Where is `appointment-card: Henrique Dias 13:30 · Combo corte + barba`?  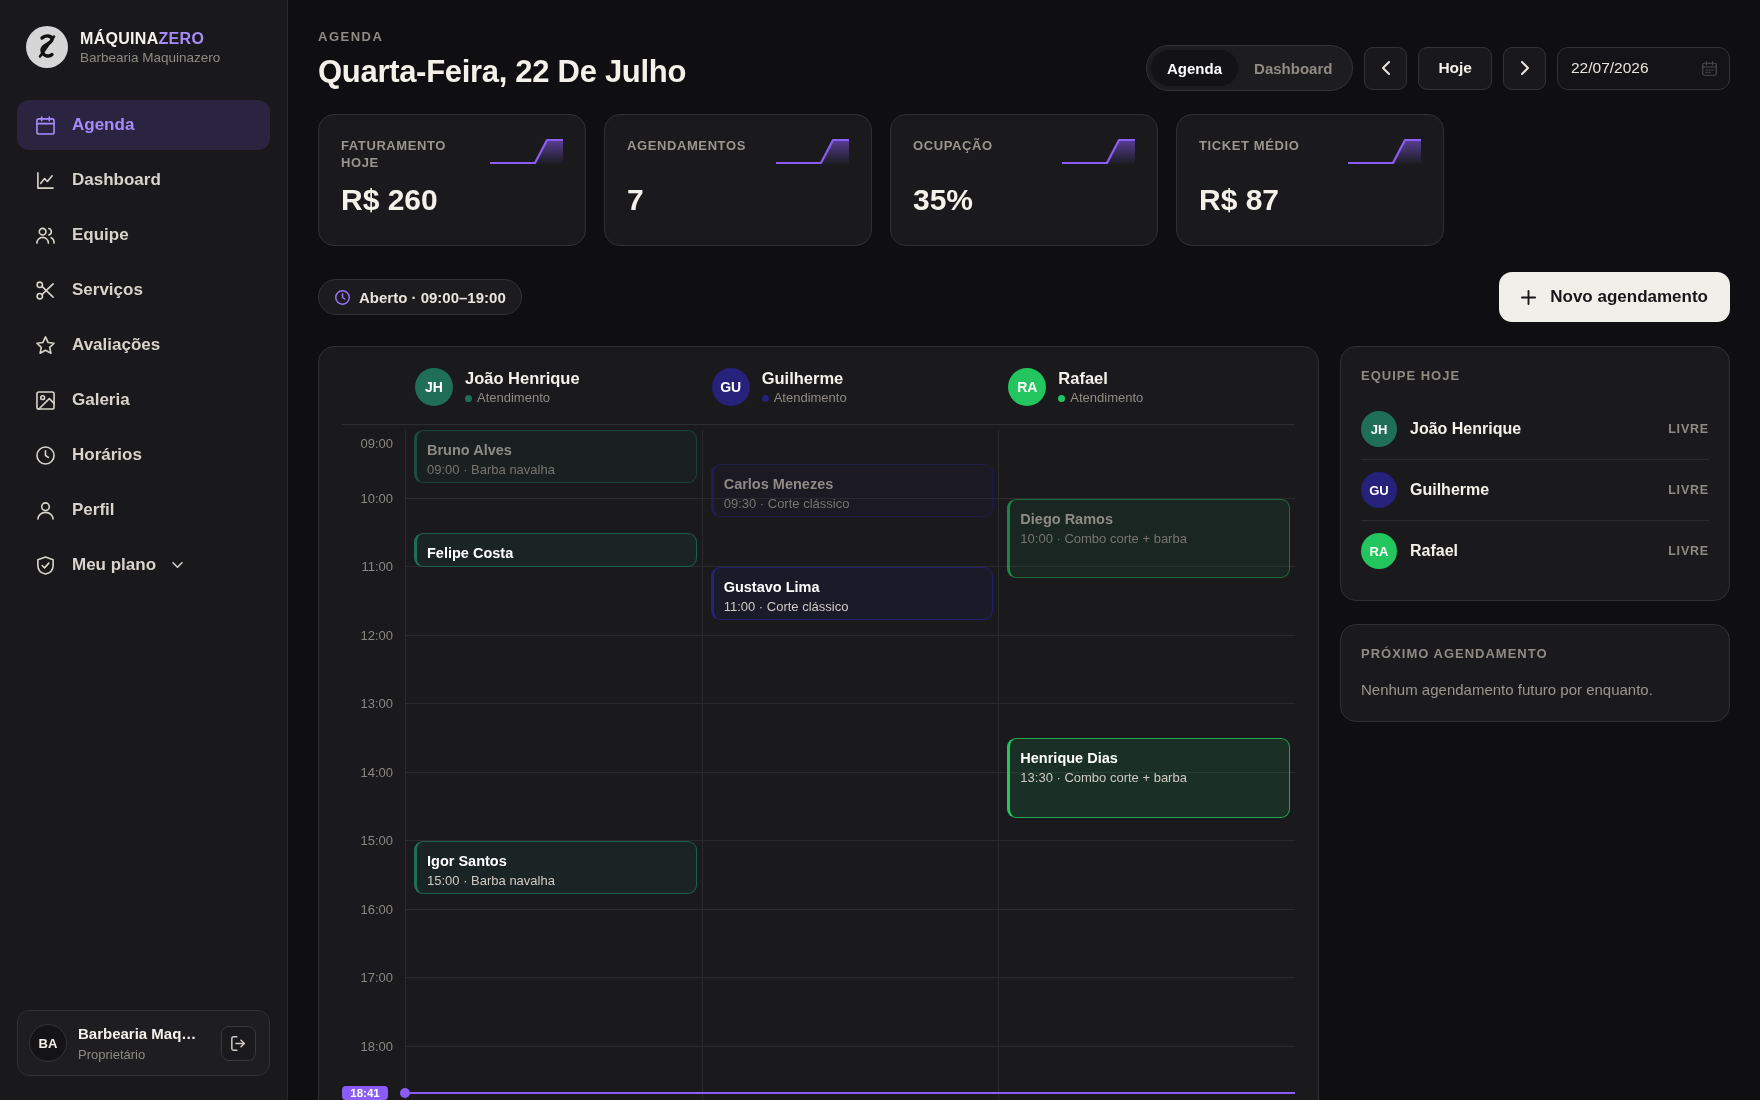
appointment-card: Henrique Dias 13:30 · Combo corte + barba is located at coordinates (1148, 778).